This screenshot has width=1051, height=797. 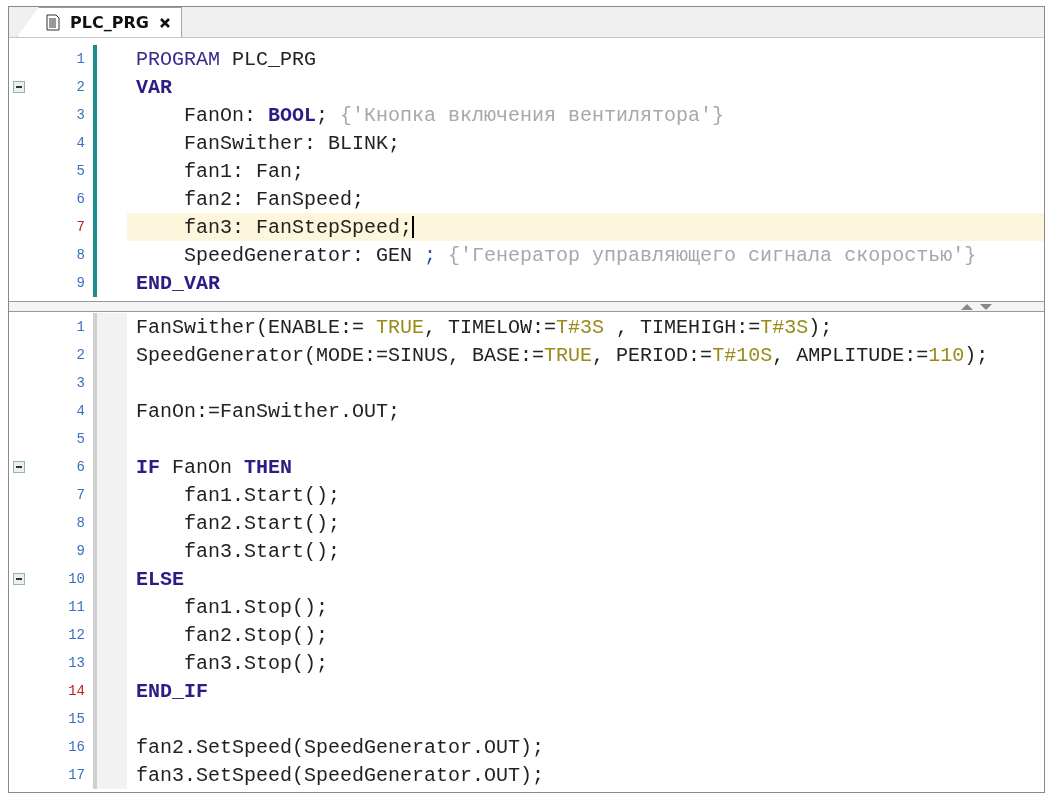 What do you see at coordinates (178, 283) in the screenshot?
I see `code-line: END_VAR` at bounding box center [178, 283].